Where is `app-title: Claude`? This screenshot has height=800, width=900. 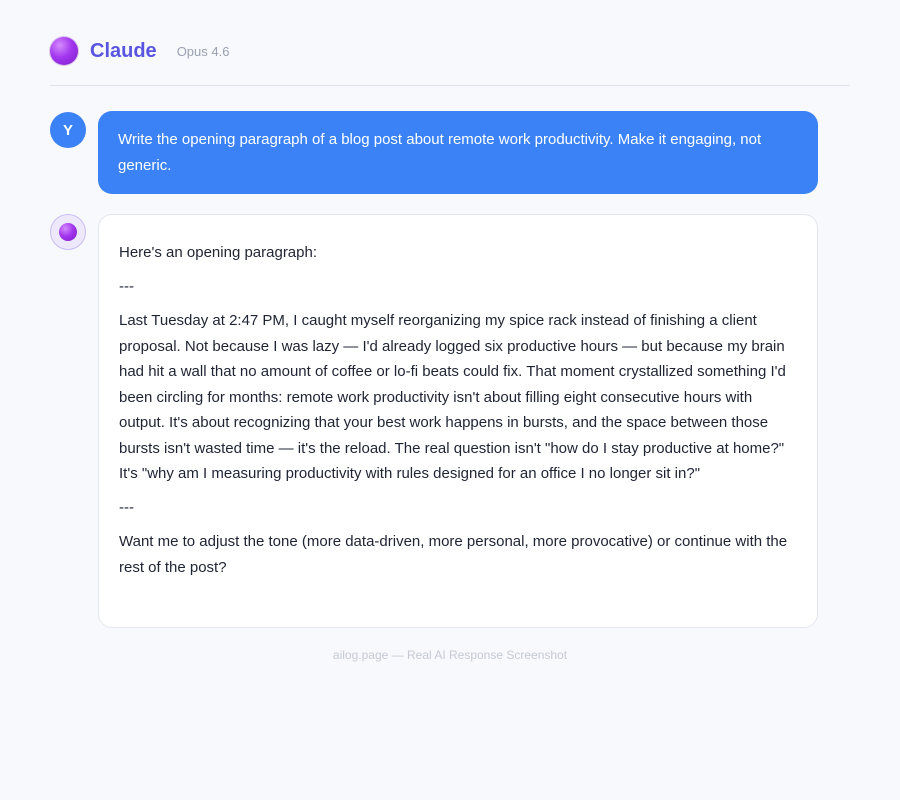 app-title: Claude is located at coordinates (123, 50).